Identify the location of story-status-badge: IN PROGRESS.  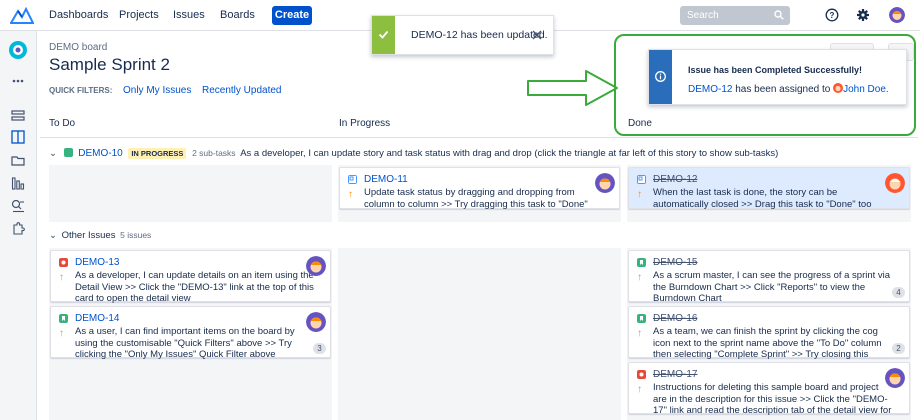
(157, 153).